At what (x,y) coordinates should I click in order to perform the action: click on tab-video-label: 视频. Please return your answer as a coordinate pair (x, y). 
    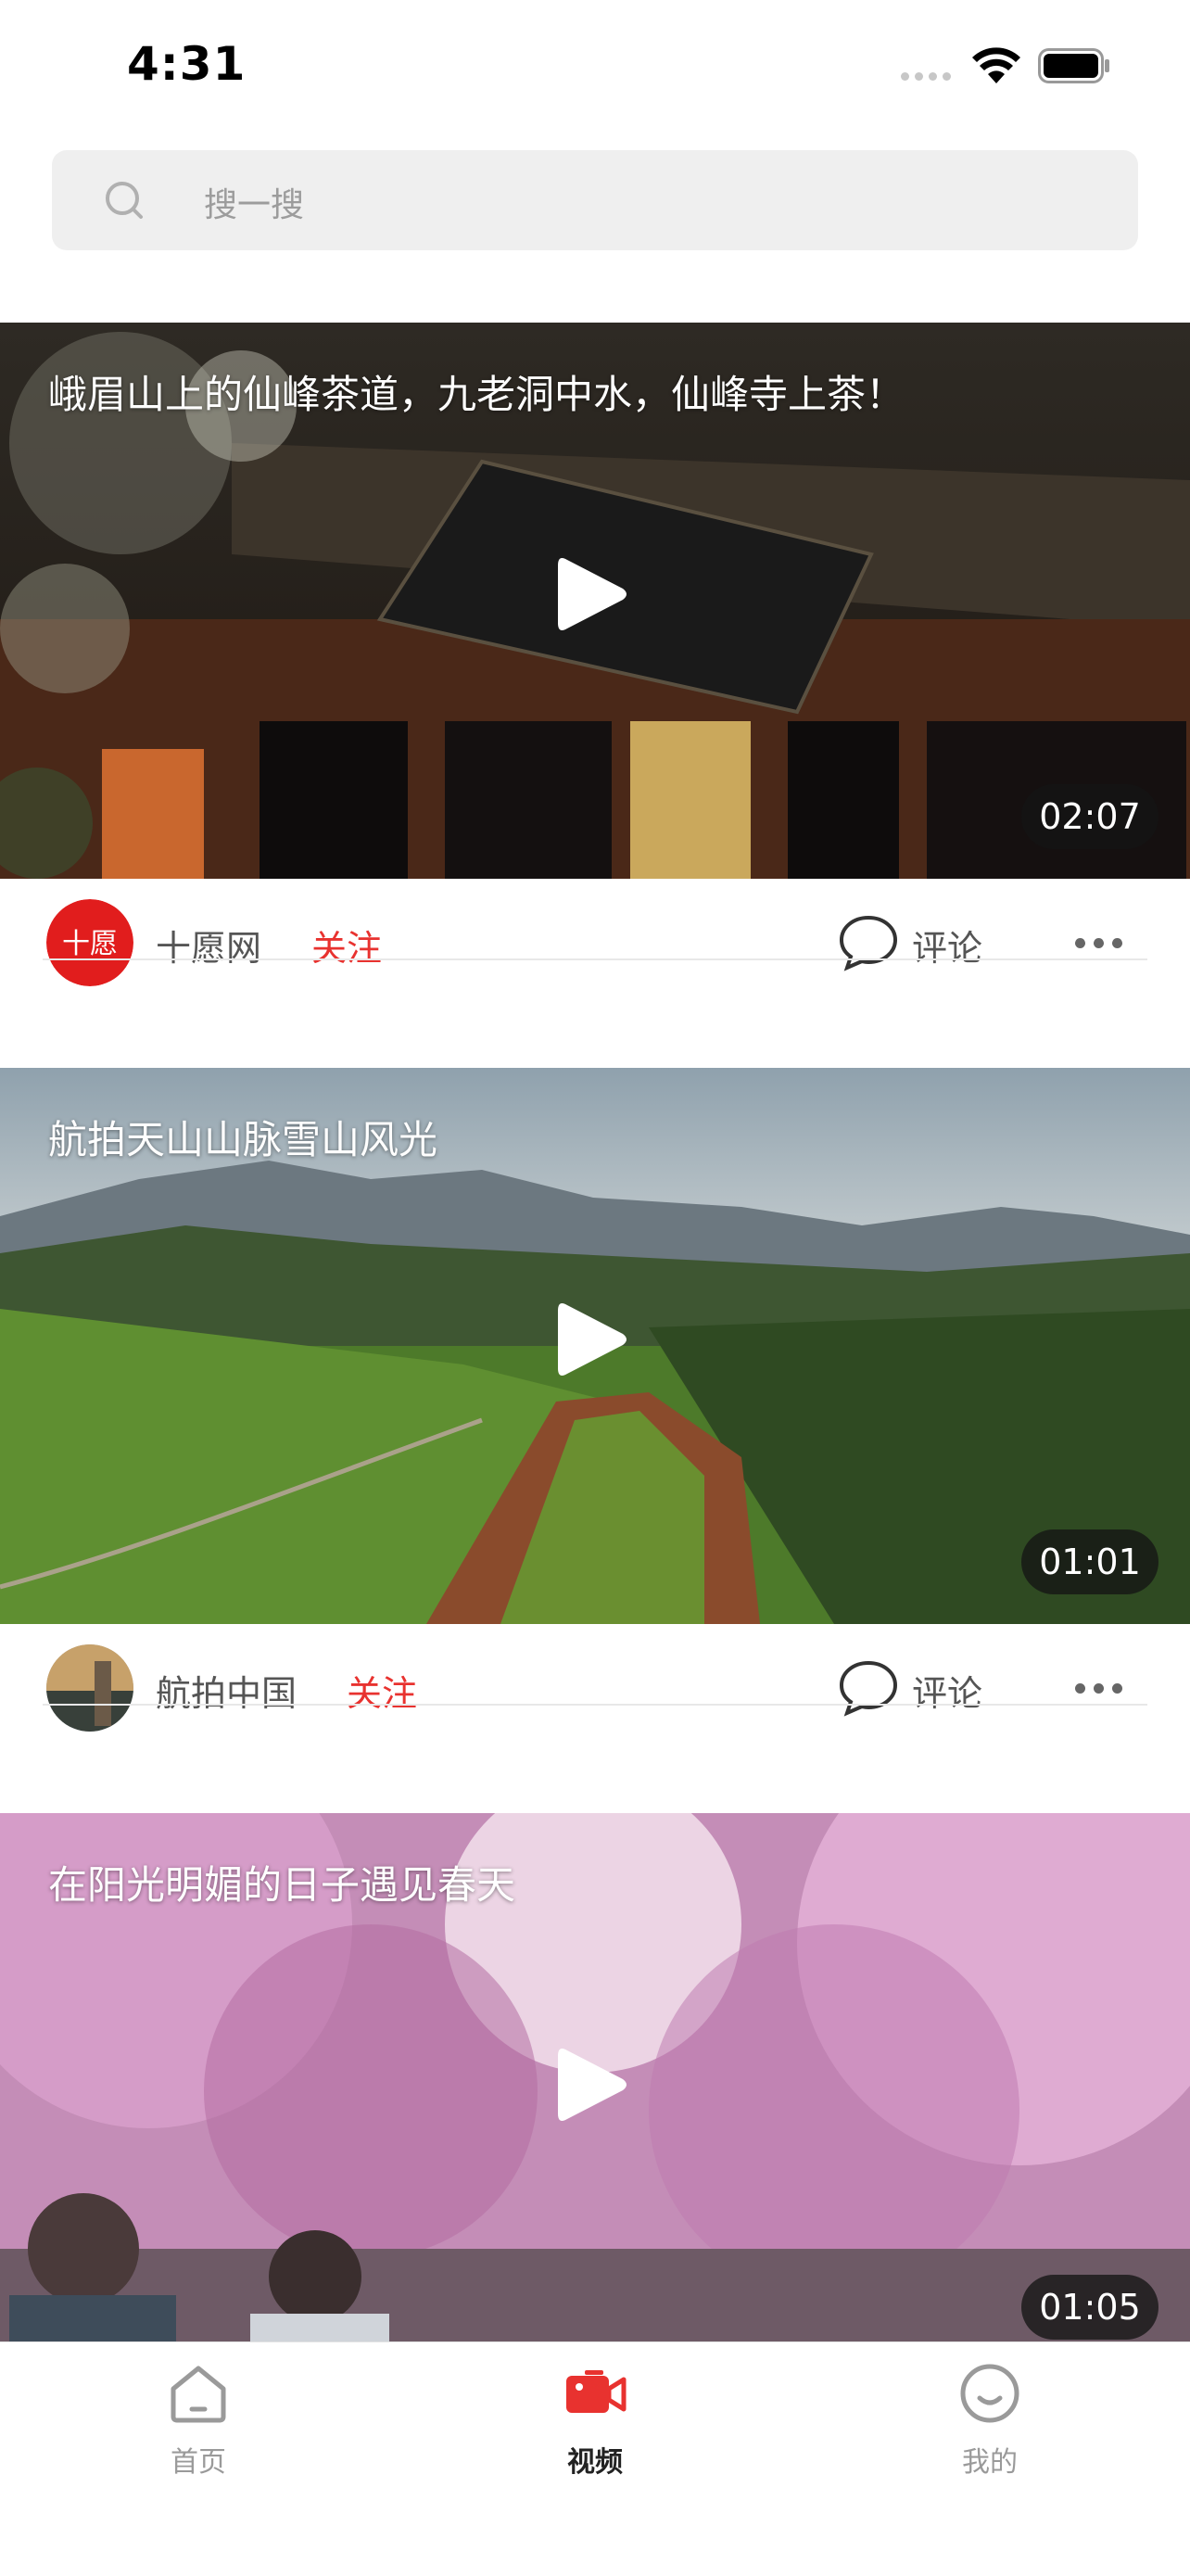
    Looking at the image, I should click on (595, 2462).